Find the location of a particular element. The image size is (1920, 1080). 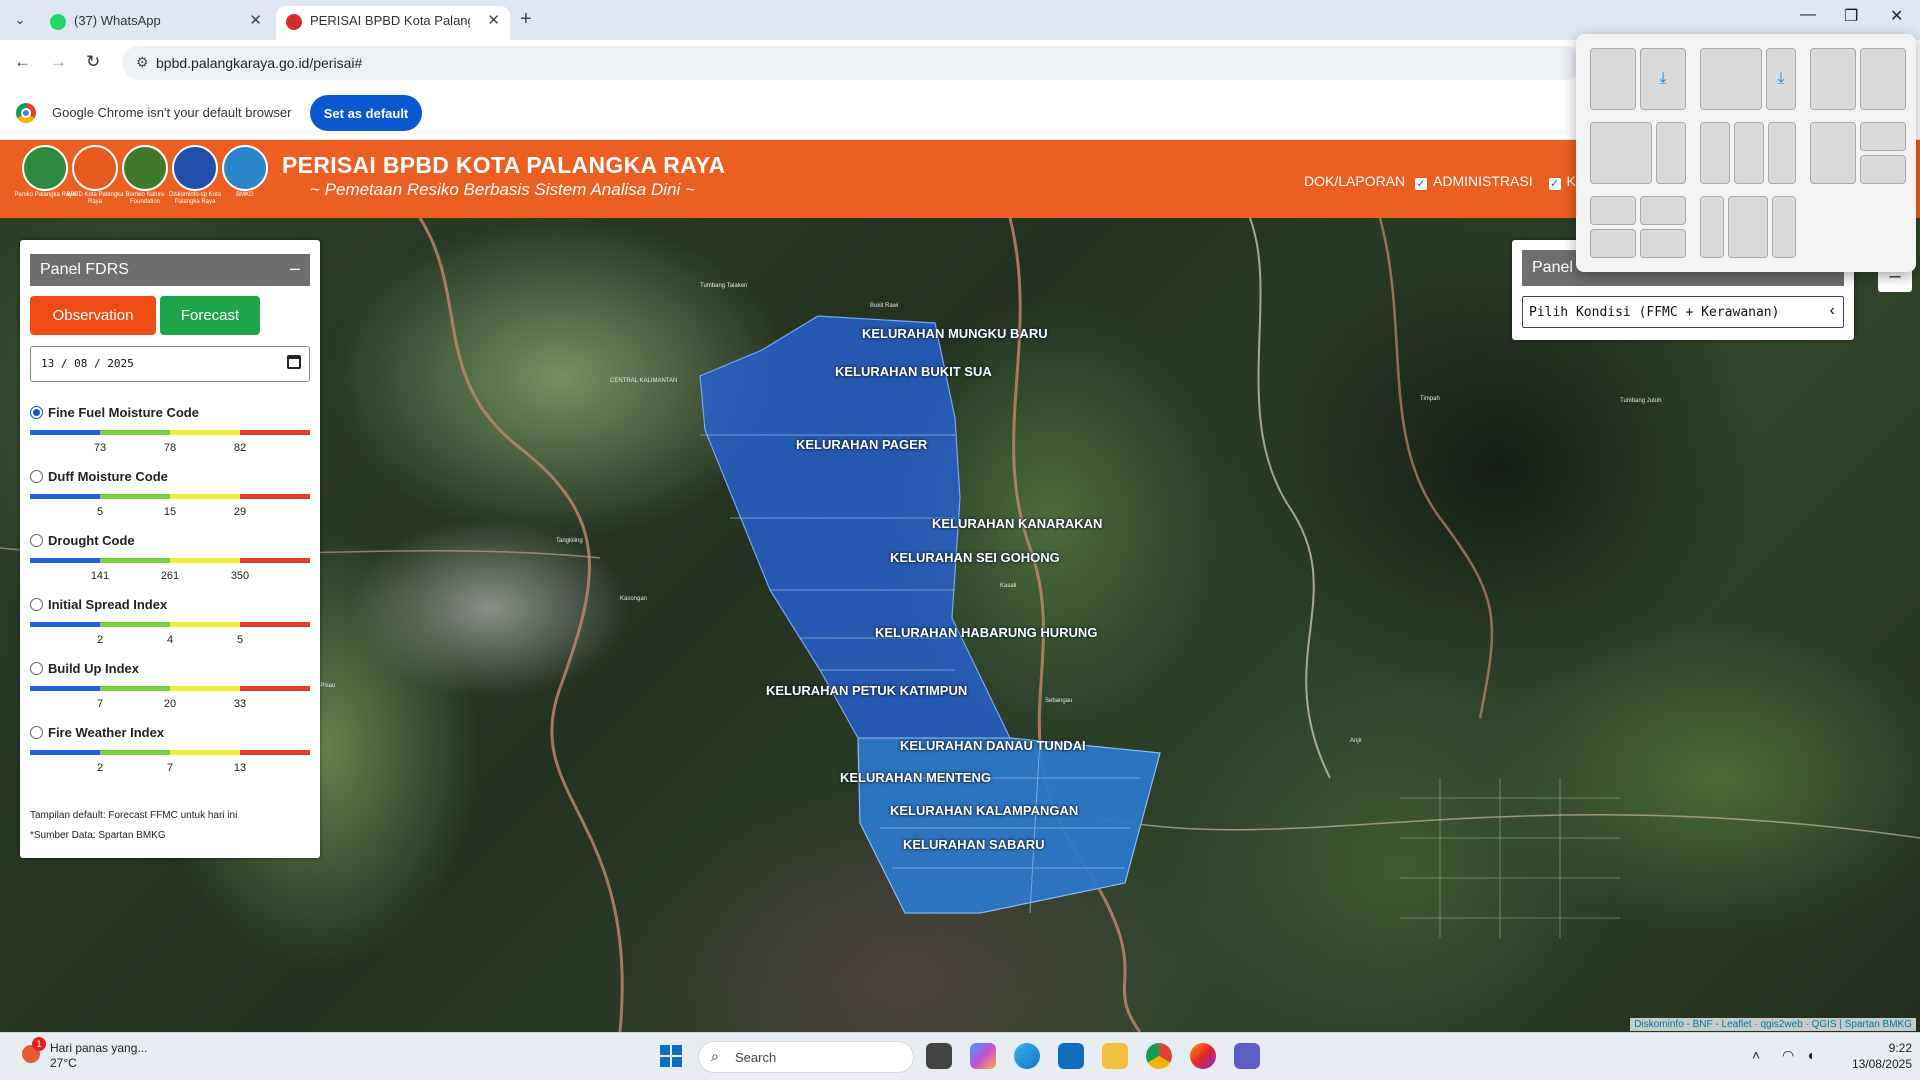

copilot-icon is located at coordinates (983, 1056).